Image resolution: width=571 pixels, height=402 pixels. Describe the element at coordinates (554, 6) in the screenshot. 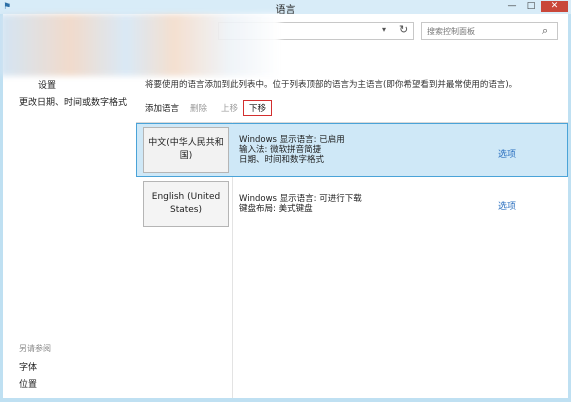

I see `close-button: ✕` at that location.